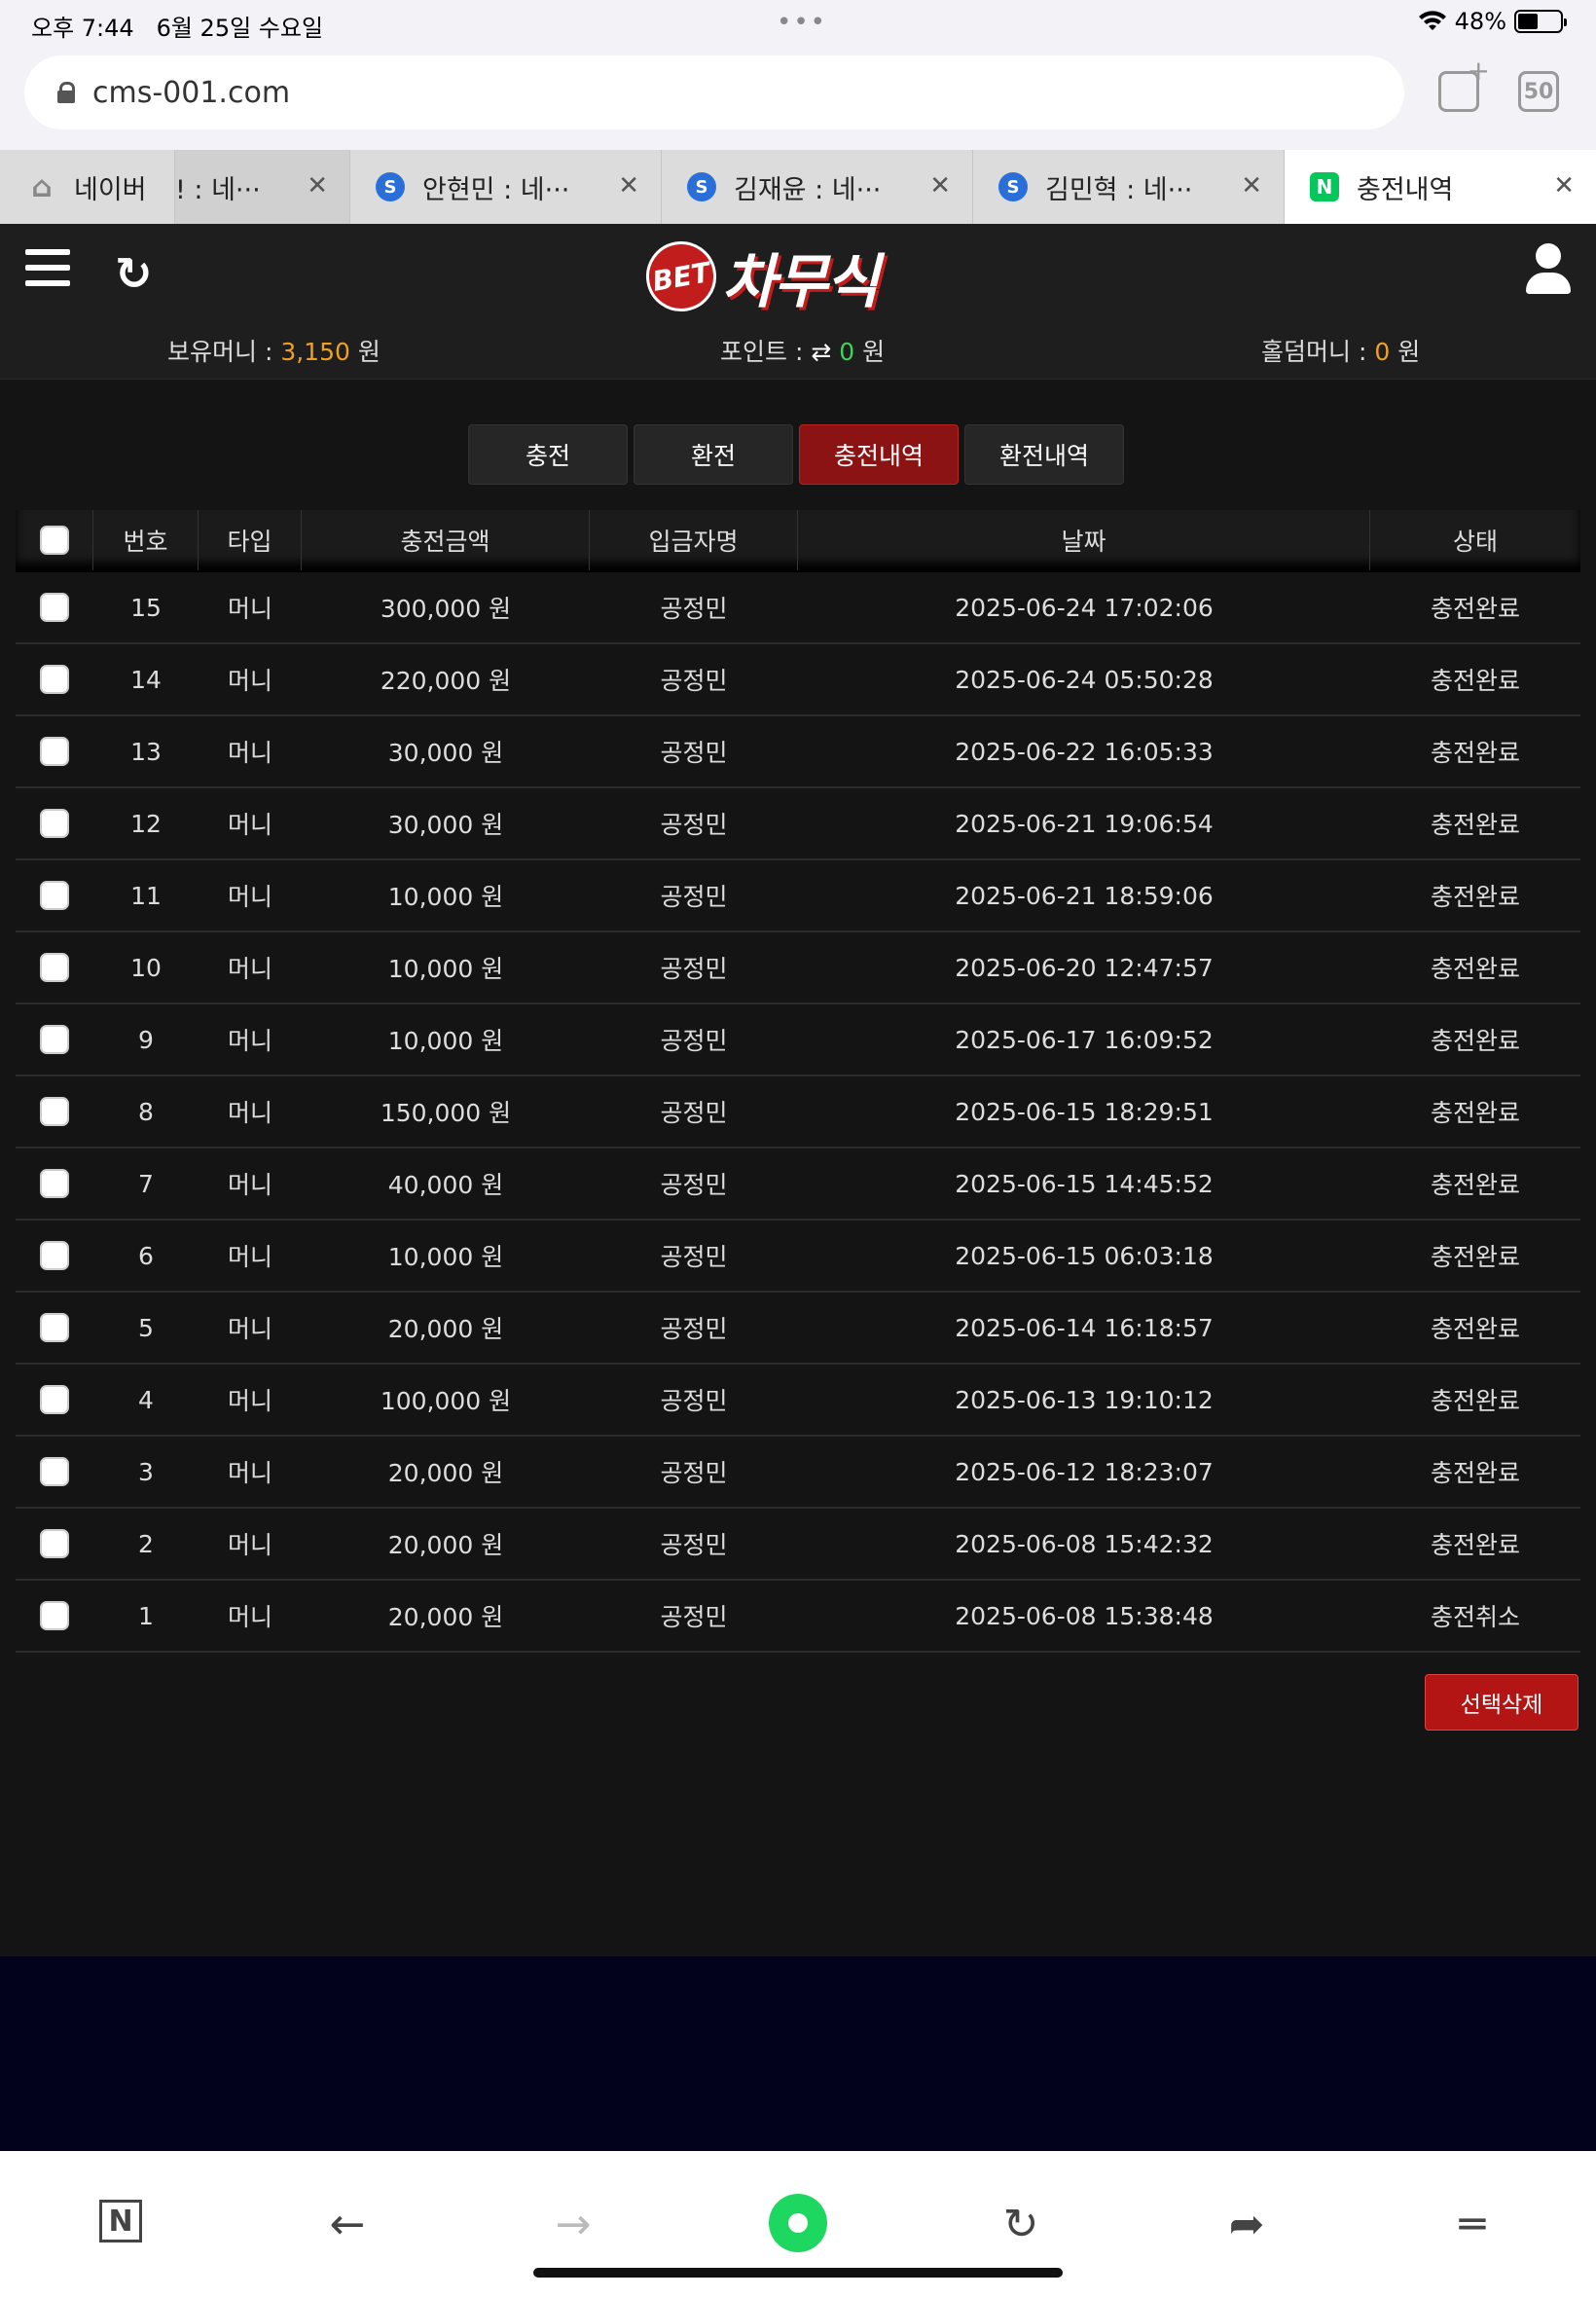  I want to click on back-arrow-icon: ←, so click(347, 2224).